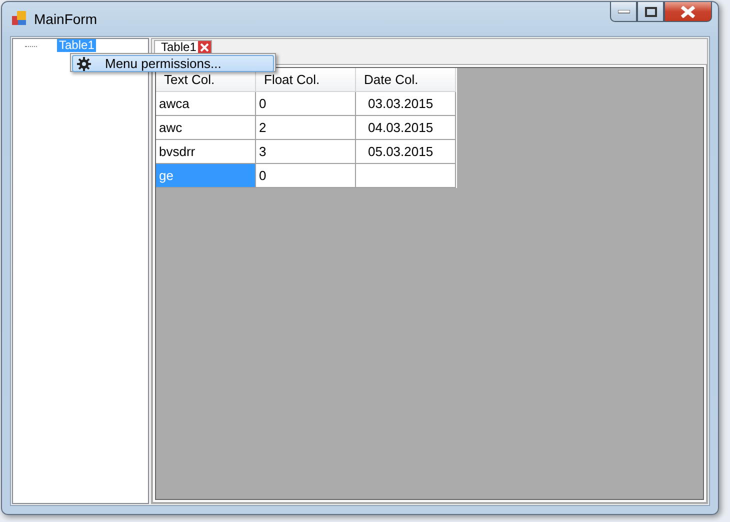  I want to click on table-cell: 05.03.2015, so click(406, 152).